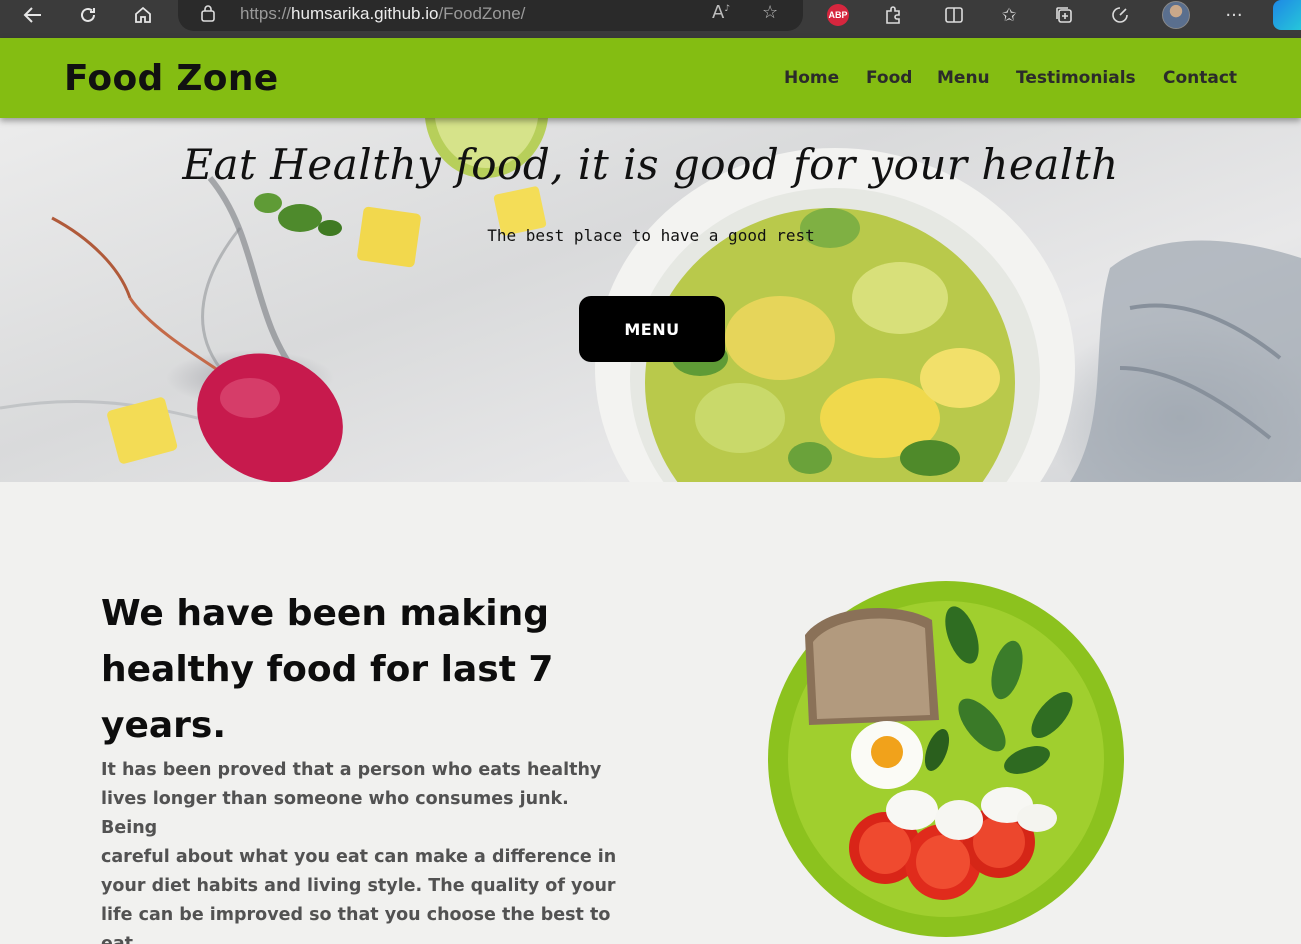  What do you see at coordinates (1176, 15) in the screenshot?
I see `profile-avatar` at bounding box center [1176, 15].